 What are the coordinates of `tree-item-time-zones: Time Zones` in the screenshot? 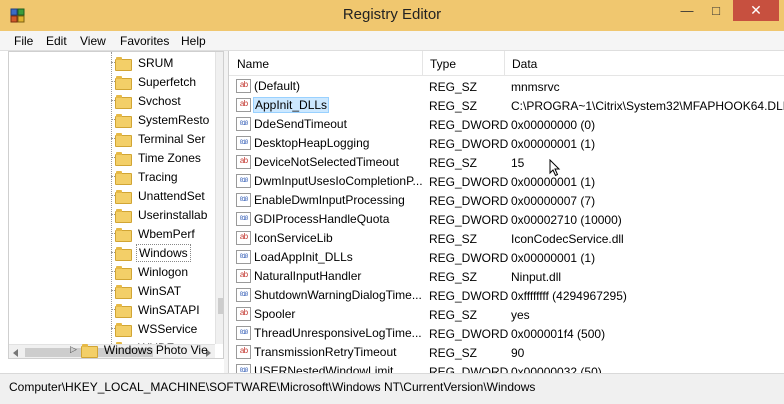 It's located at (157, 157).